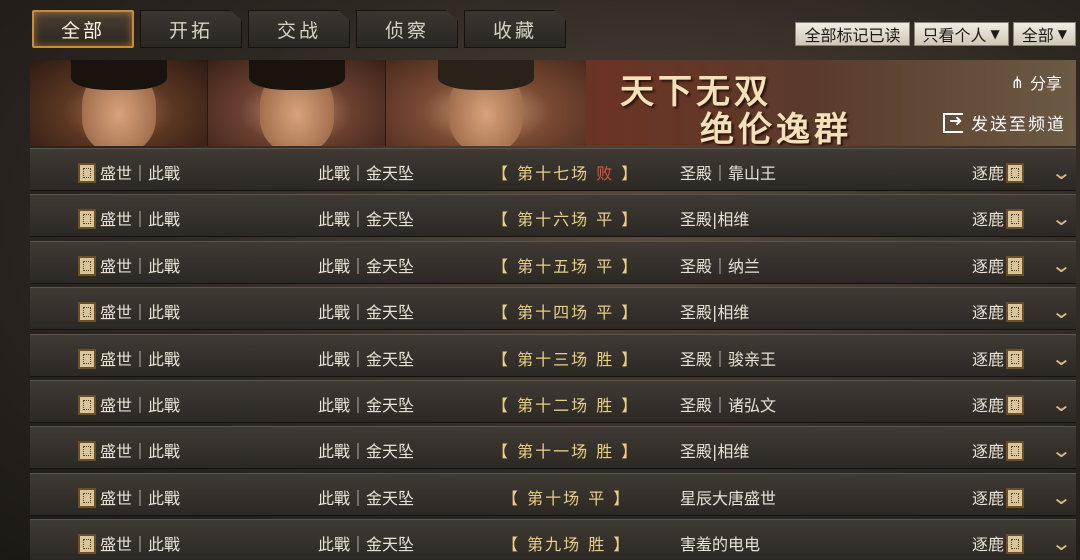  I want to click on battle-report-row: 盛世｜此戰 此戰｜金天坠 【 第十五场 平 】 圣殿｜纳兰 逐鹿 ⌄, so click(553, 262).